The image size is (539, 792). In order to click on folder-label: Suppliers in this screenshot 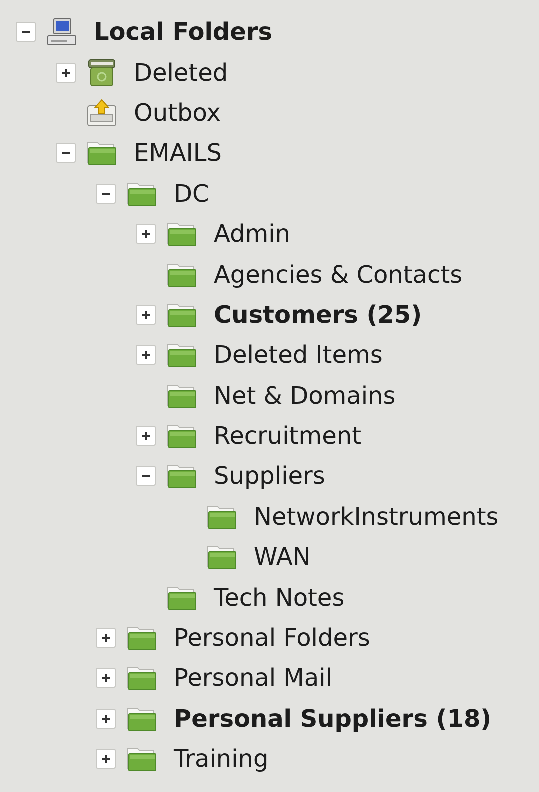, I will do `click(270, 476)`.